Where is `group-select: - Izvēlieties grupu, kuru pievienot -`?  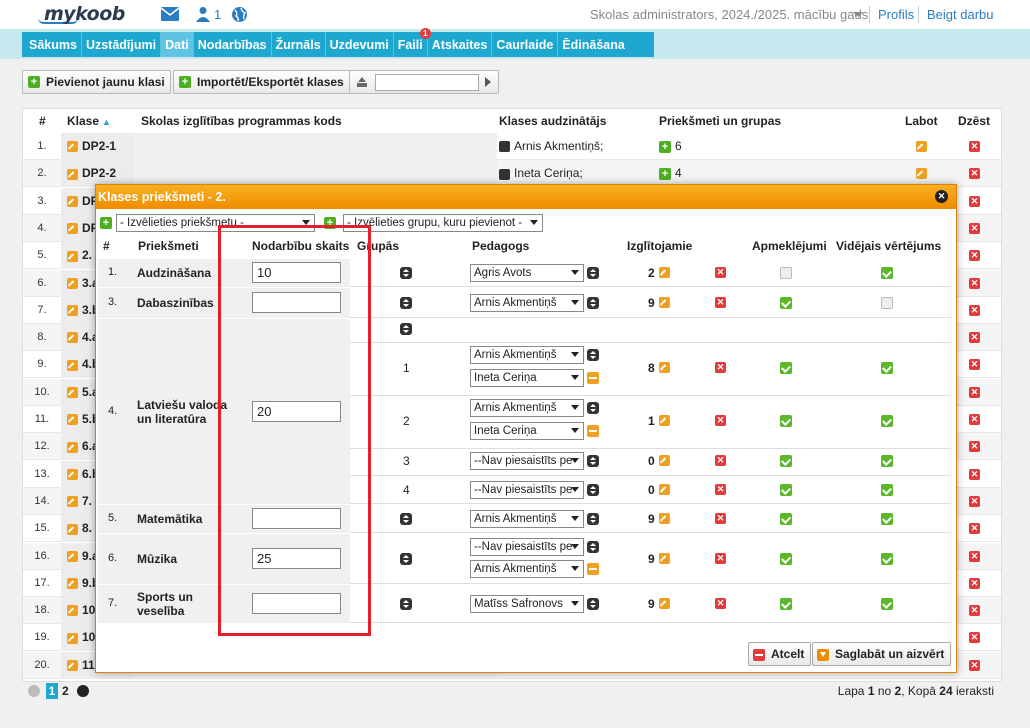
group-select: - Izvēlieties grupu, kuru pievienot - is located at coordinates (443, 223).